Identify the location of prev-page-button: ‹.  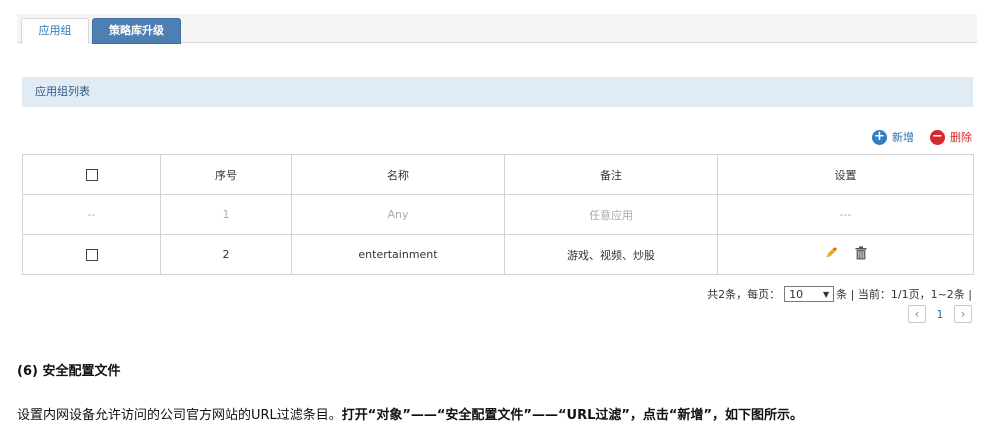
(917, 314).